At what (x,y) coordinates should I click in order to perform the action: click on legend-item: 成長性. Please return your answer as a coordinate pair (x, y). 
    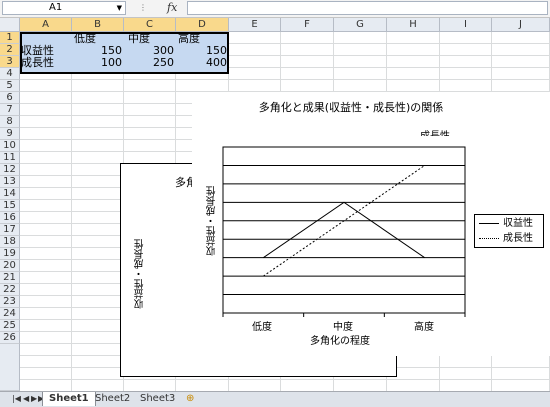
    Looking at the image, I should click on (506, 239).